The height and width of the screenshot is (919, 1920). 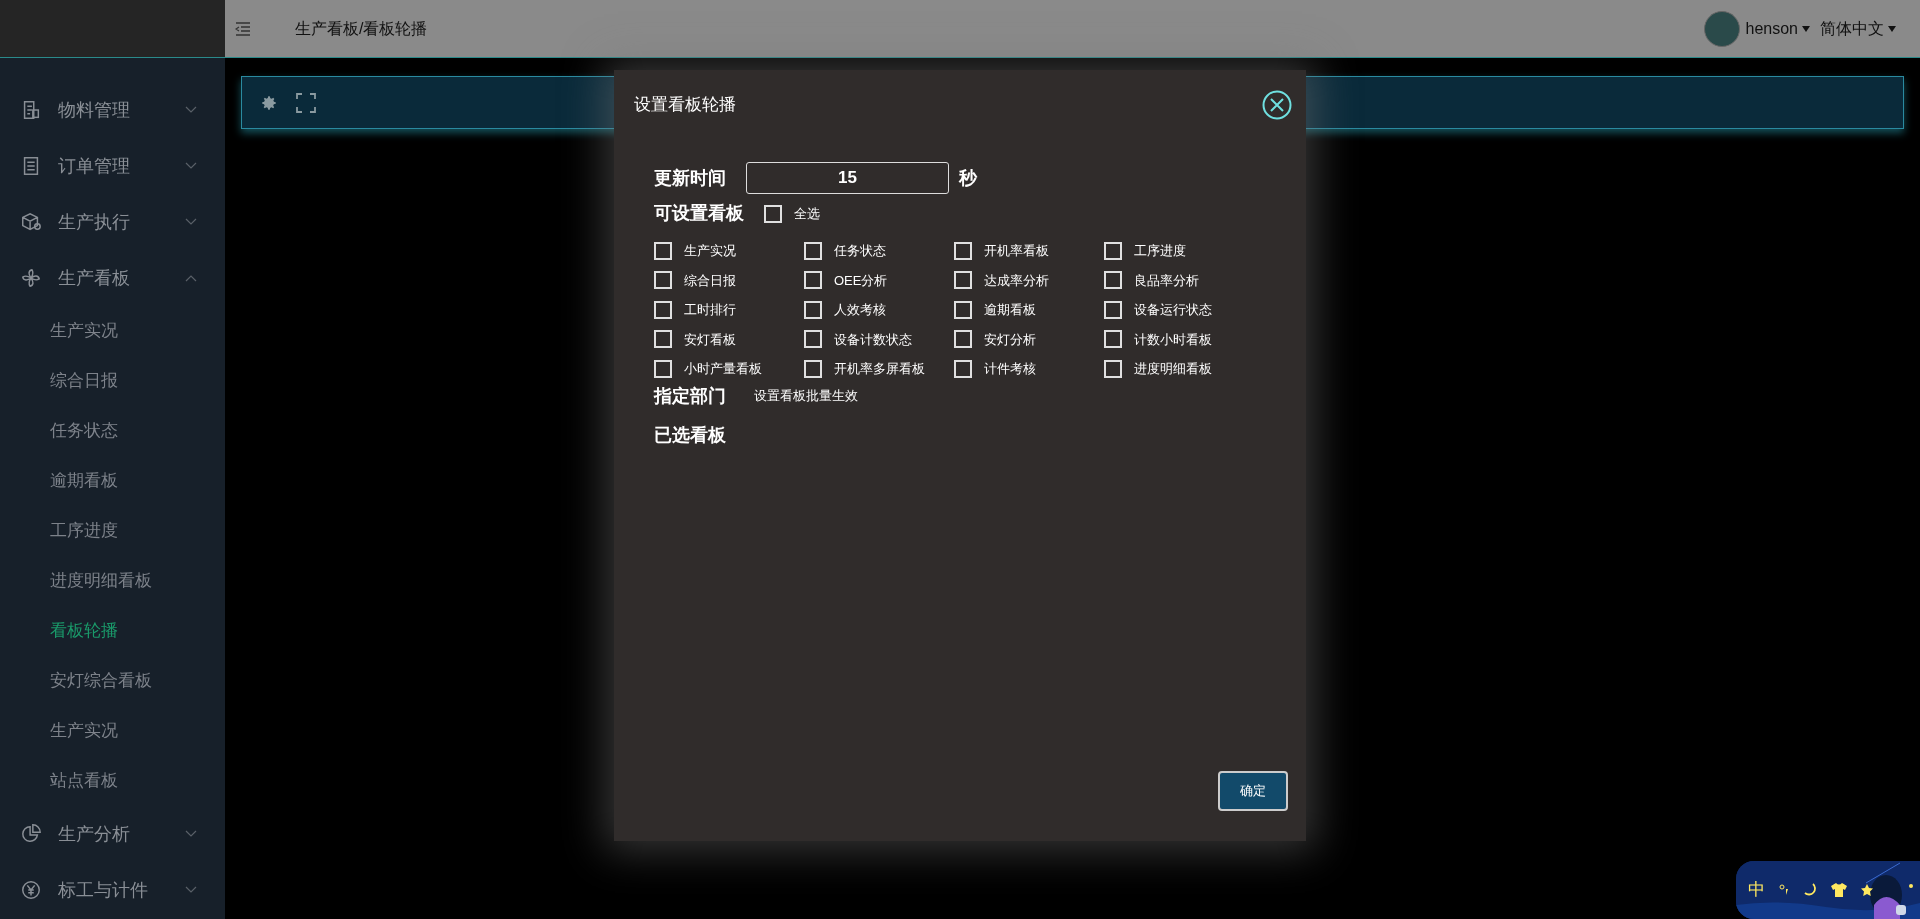 What do you see at coordinates (1721, 28) in the screenshot?
I see `avatar` at bounding box center [1721, 28].